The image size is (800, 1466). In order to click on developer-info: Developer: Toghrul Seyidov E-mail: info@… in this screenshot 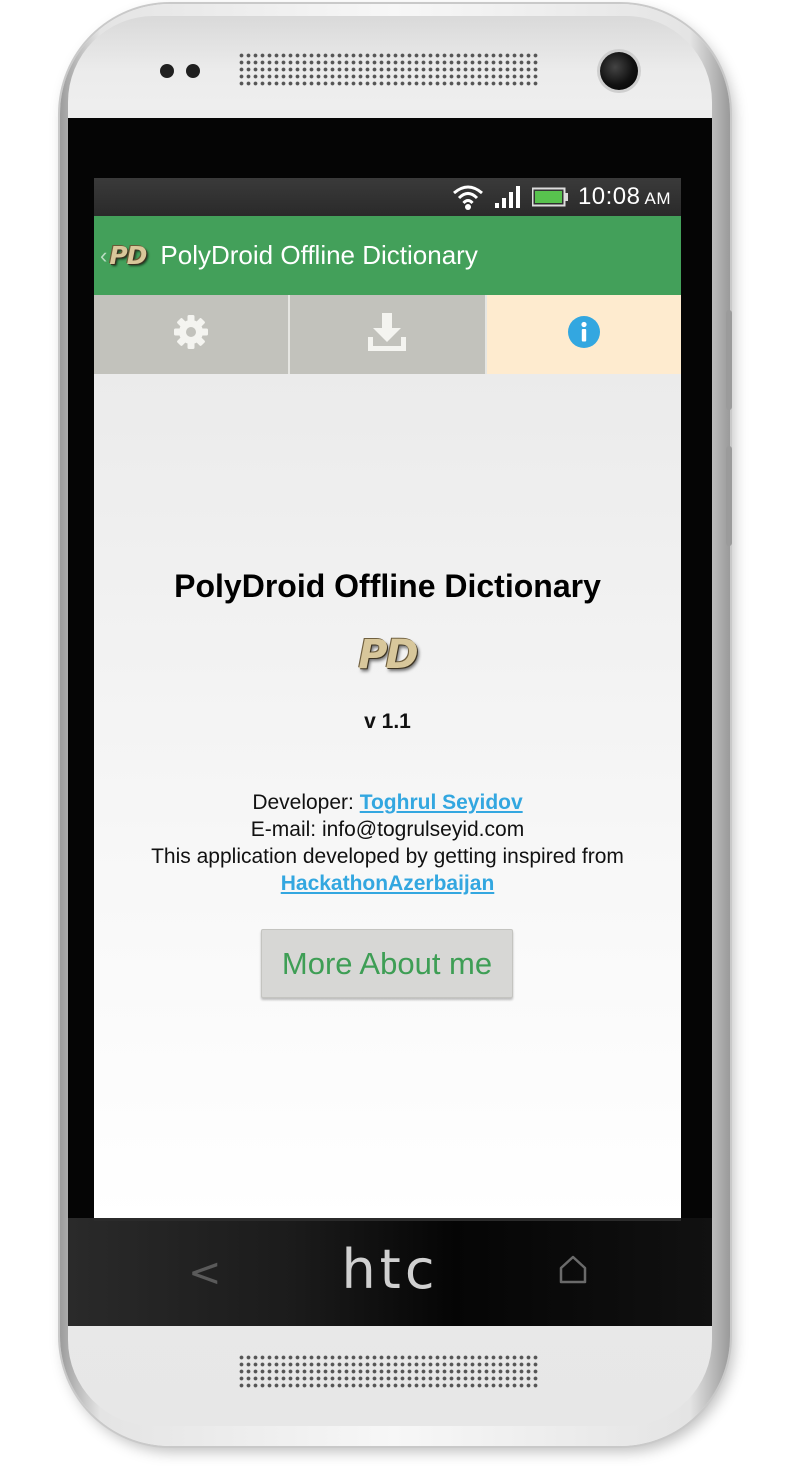, I will do `click(387, 843)`.